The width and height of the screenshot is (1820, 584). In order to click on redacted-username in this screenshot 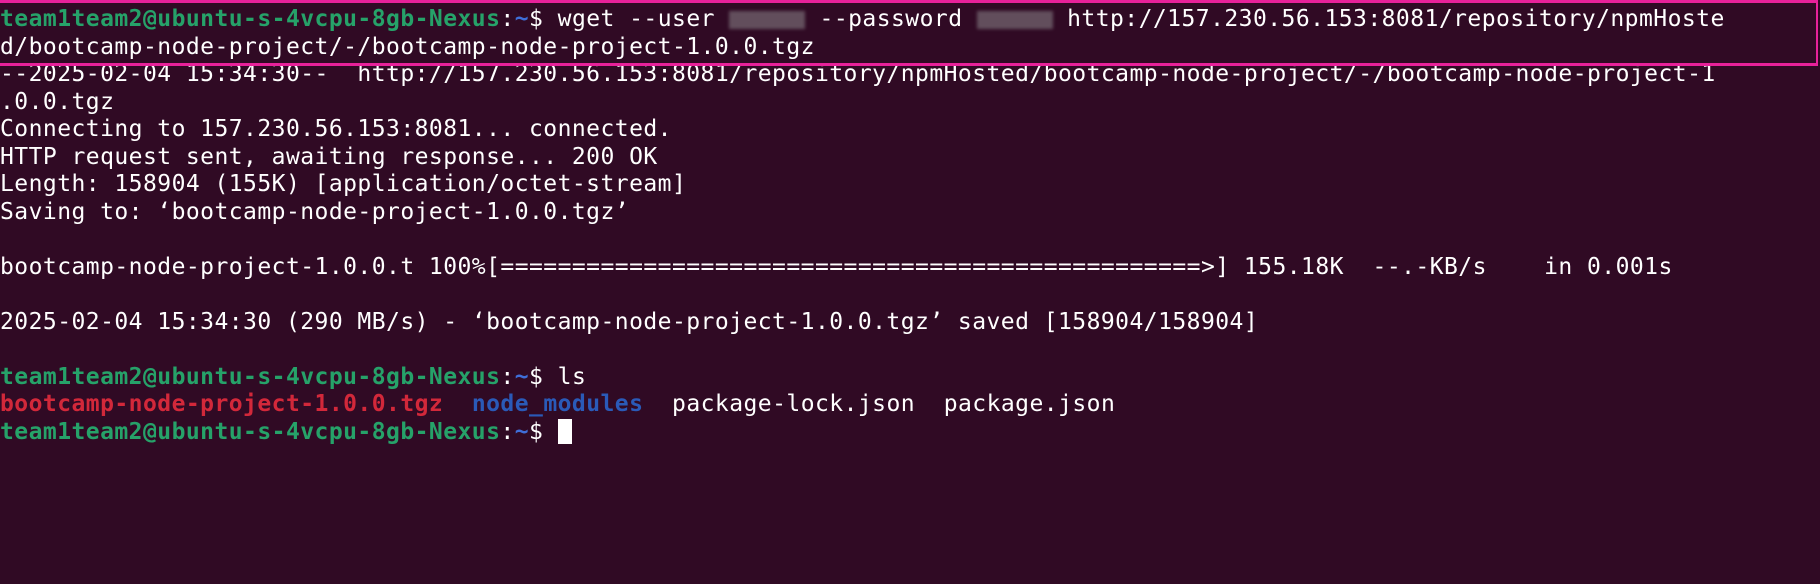, I will do `click(767, 19)`.